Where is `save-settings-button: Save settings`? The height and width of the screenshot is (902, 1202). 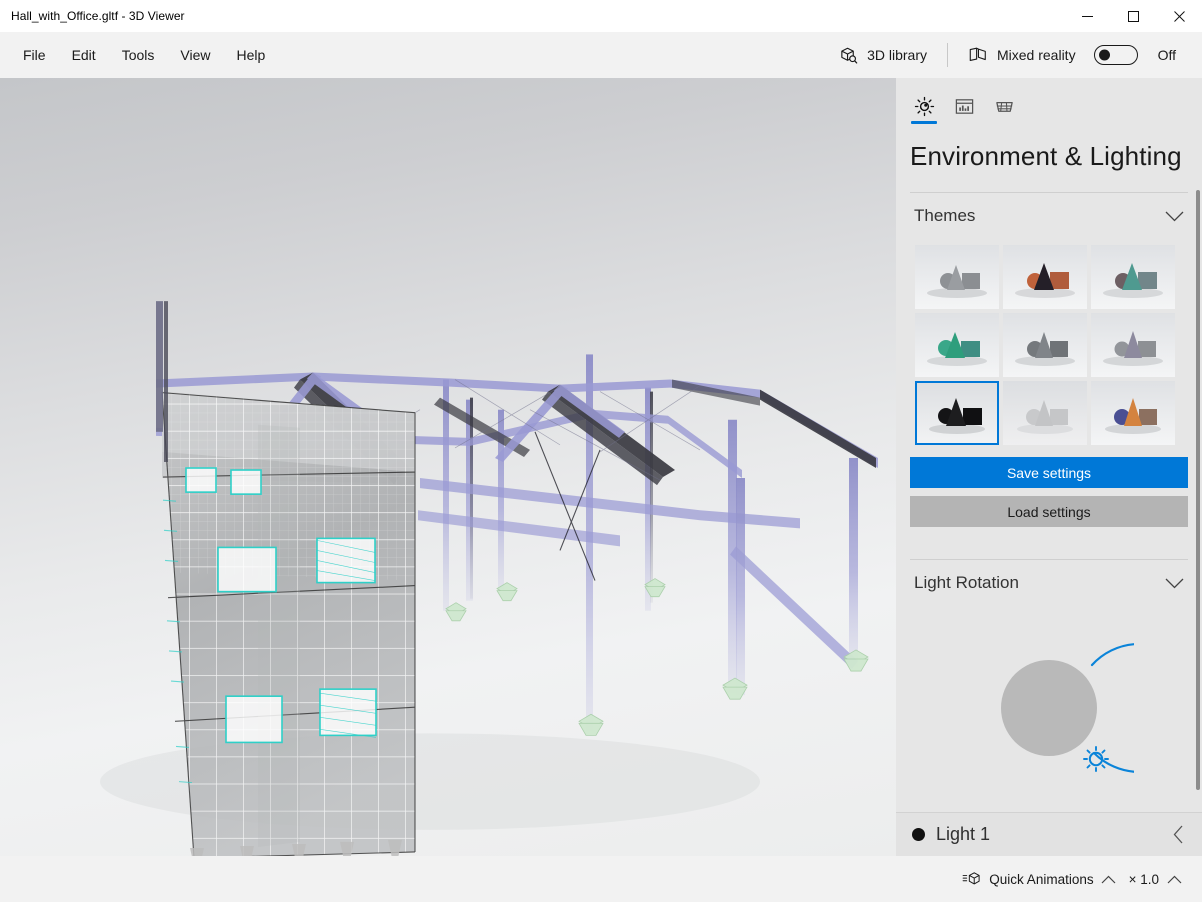 save-settings-button: Save settings is located at coordinates (1049, 472).